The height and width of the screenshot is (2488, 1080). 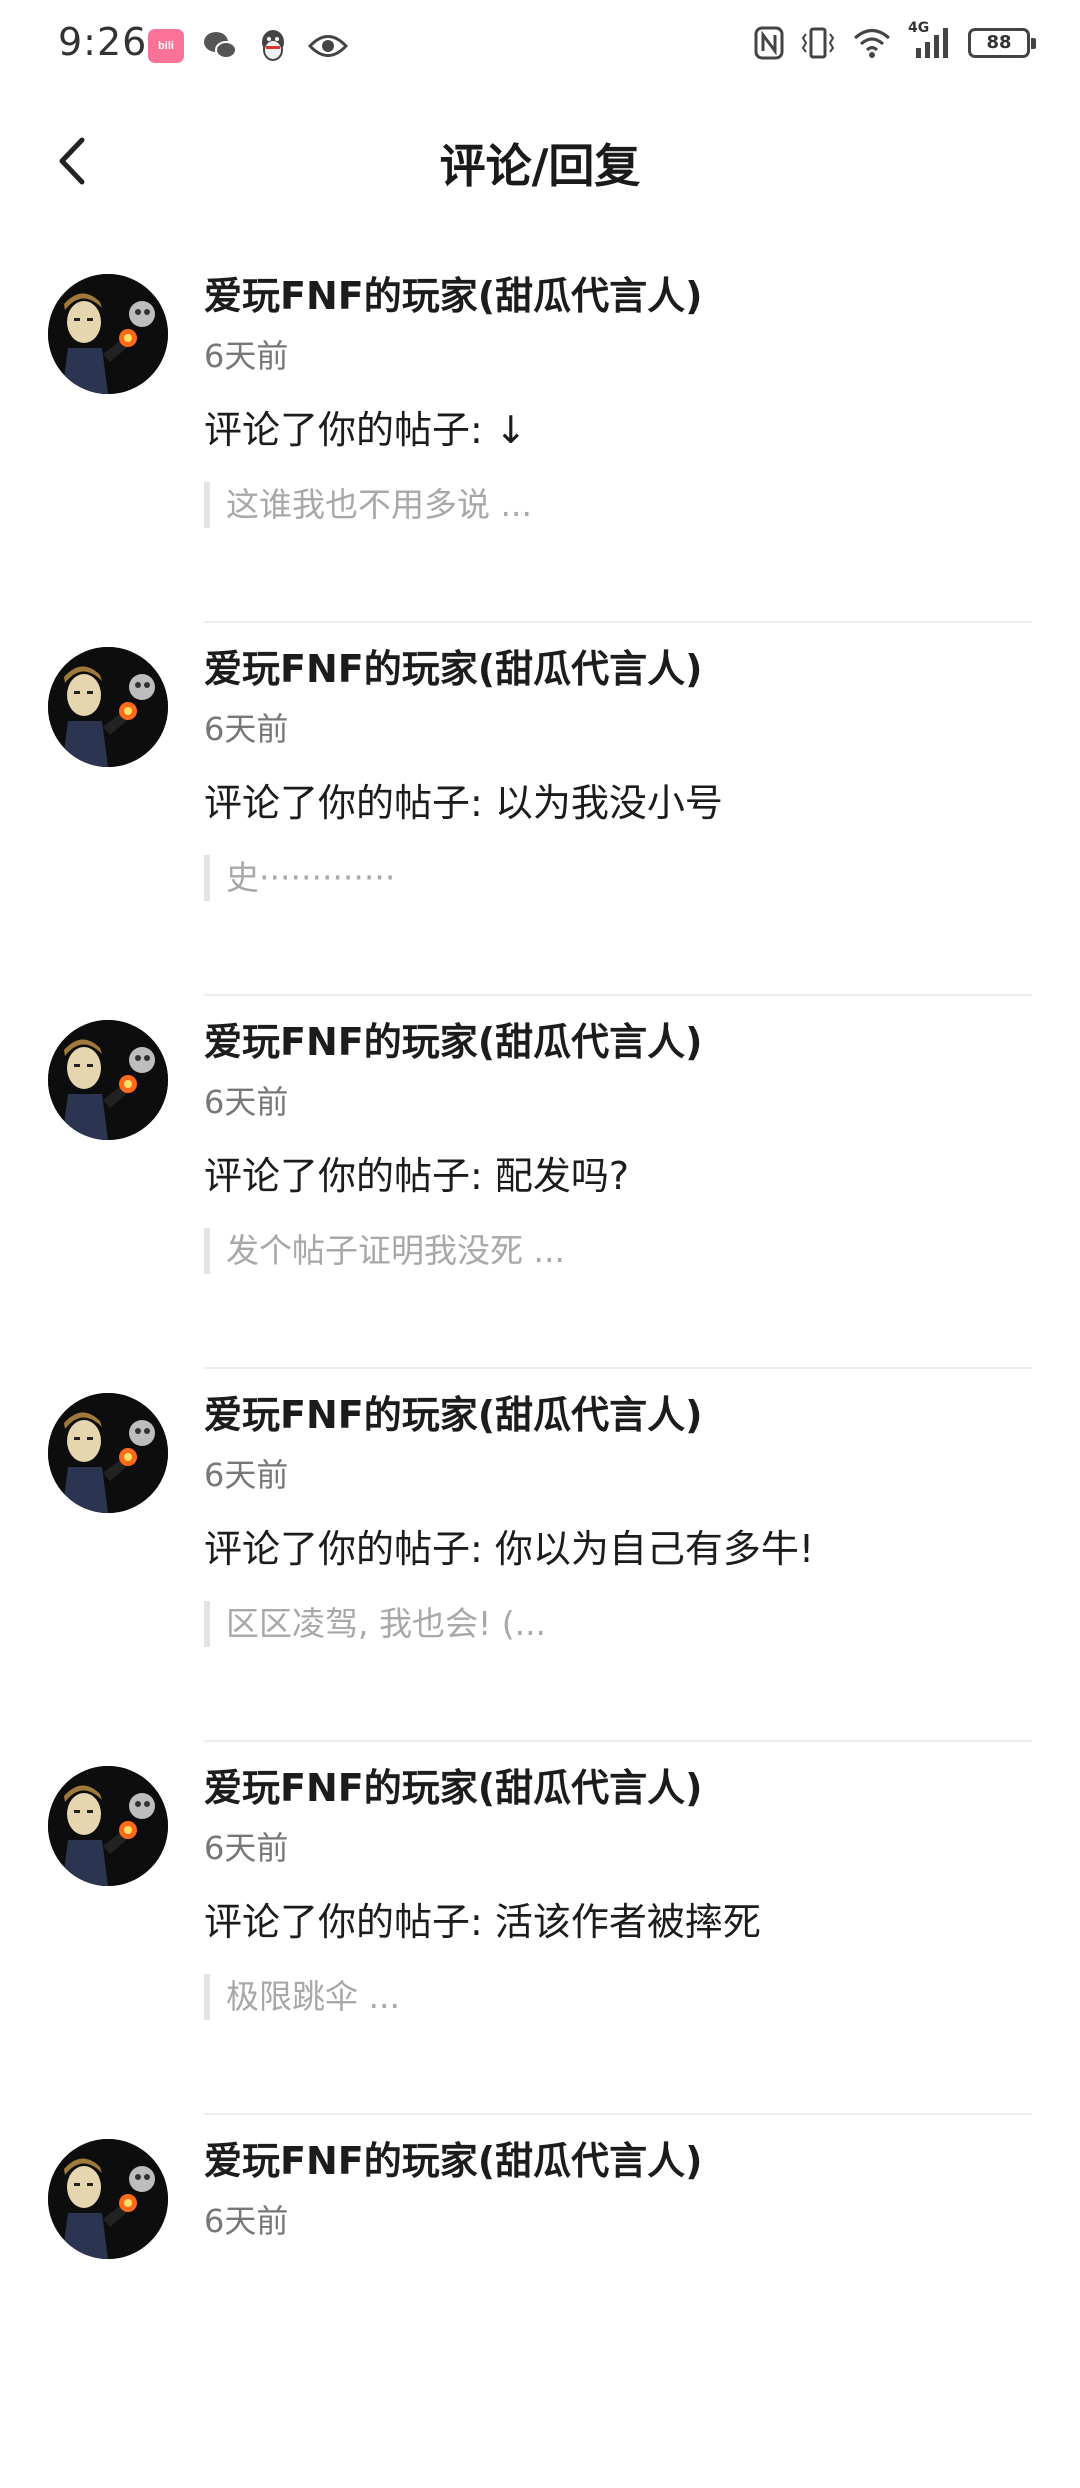 What do you see at coordinates (540, 46) in the screenshot?
I see `status-bar: 9:26 bili 4G 88` at bounding box center [540, 46].